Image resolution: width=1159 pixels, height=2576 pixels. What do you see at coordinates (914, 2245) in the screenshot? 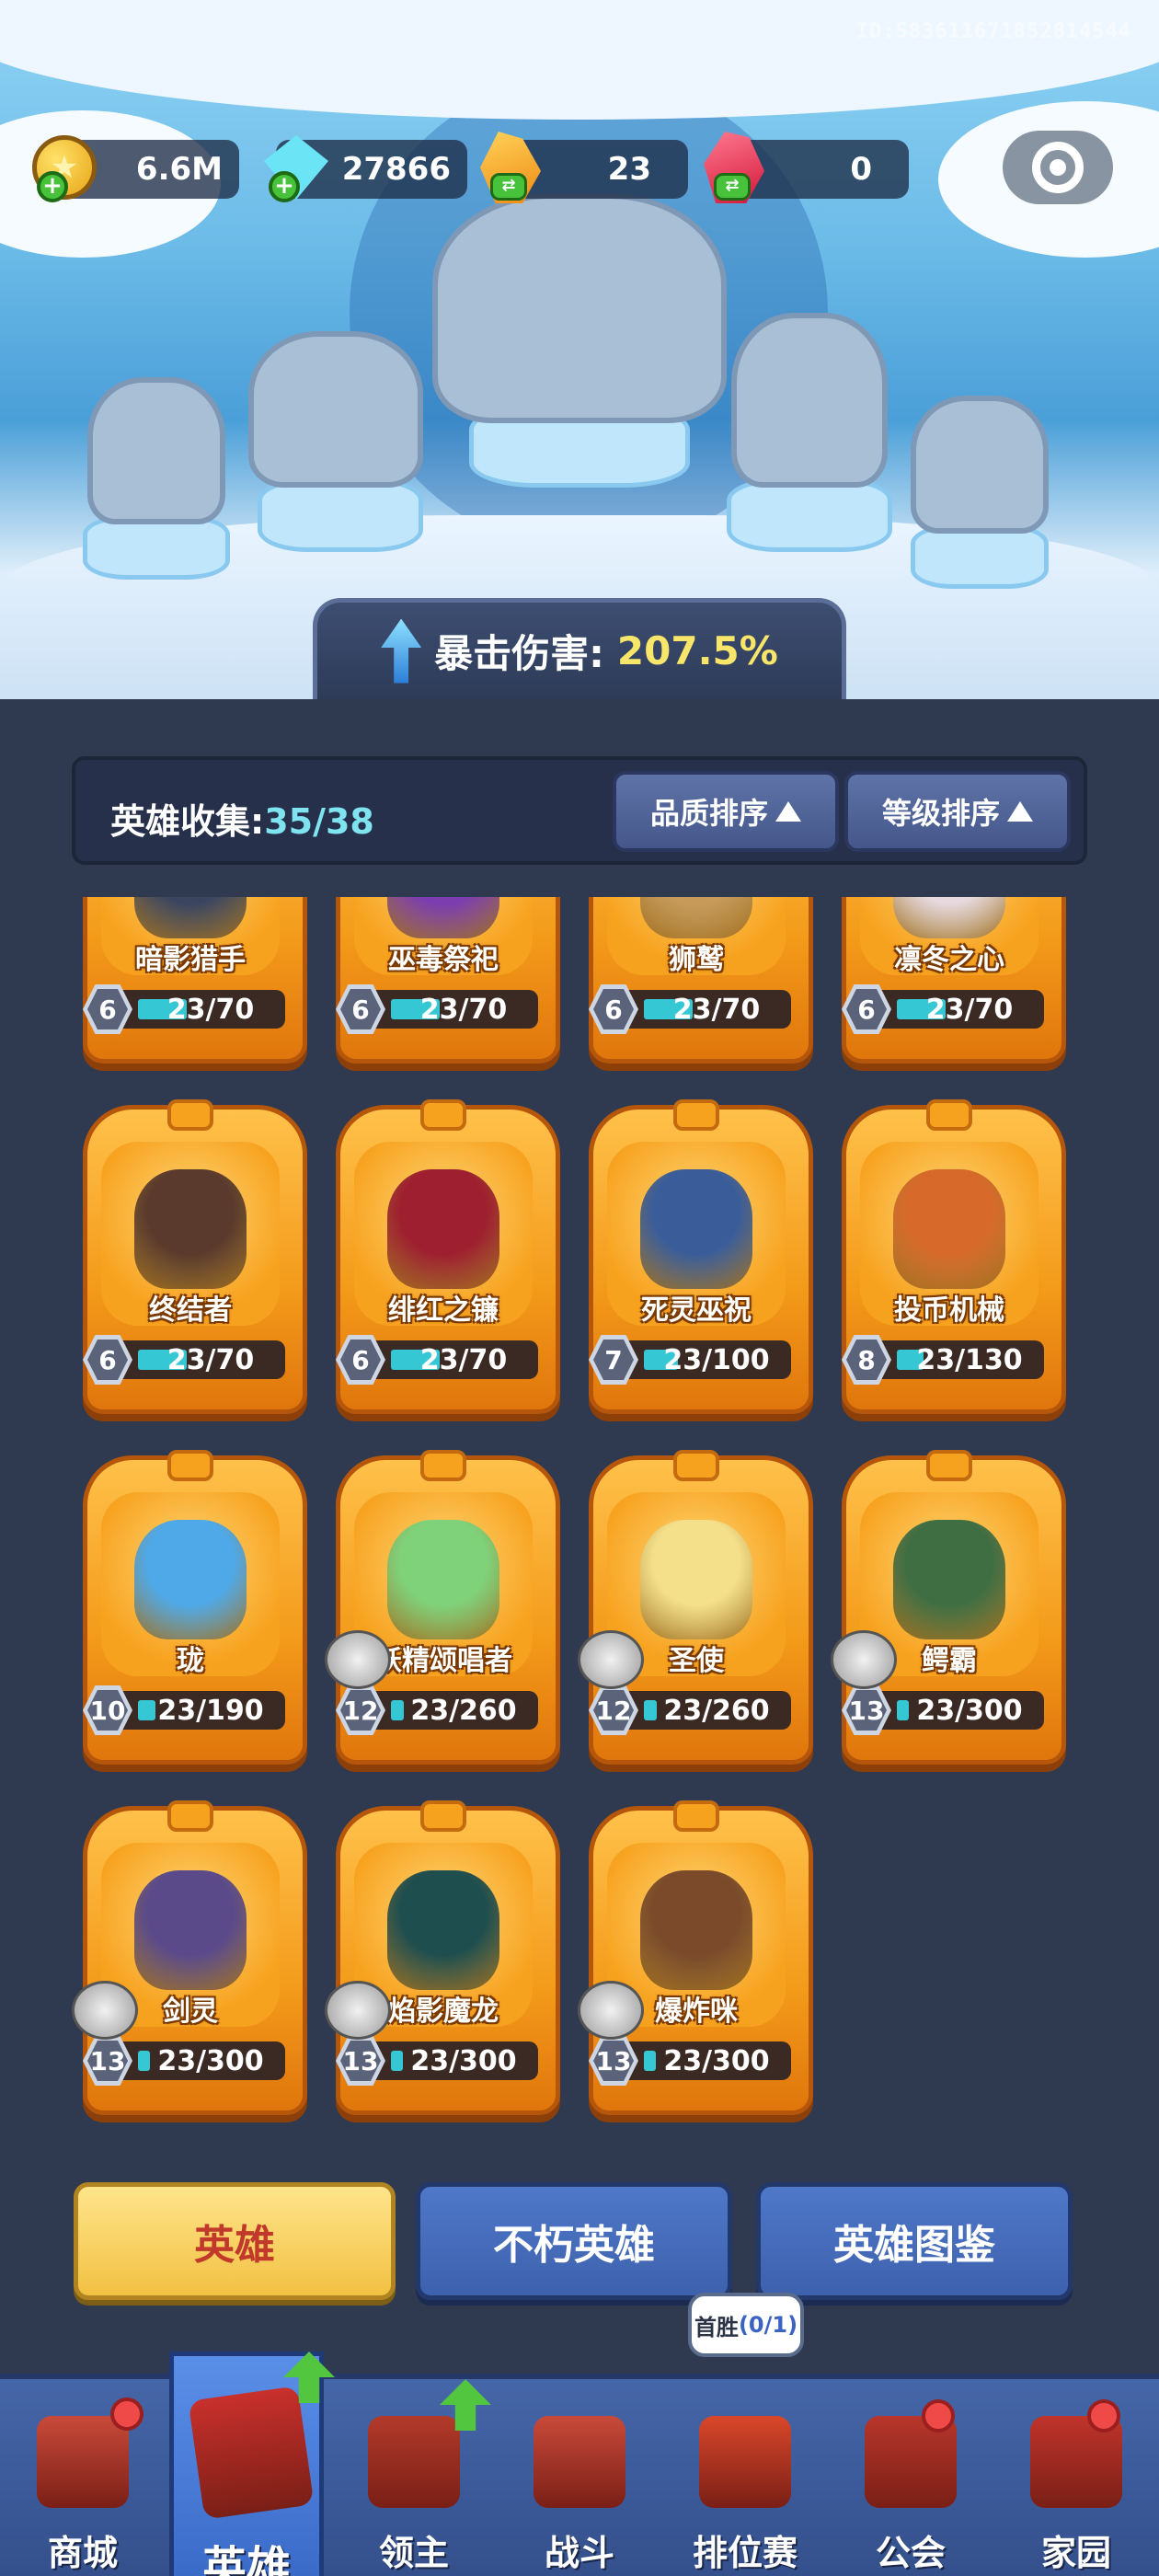
I see `tab-codex-label: 英雄图鉴` at bounding box center [914, 2245].